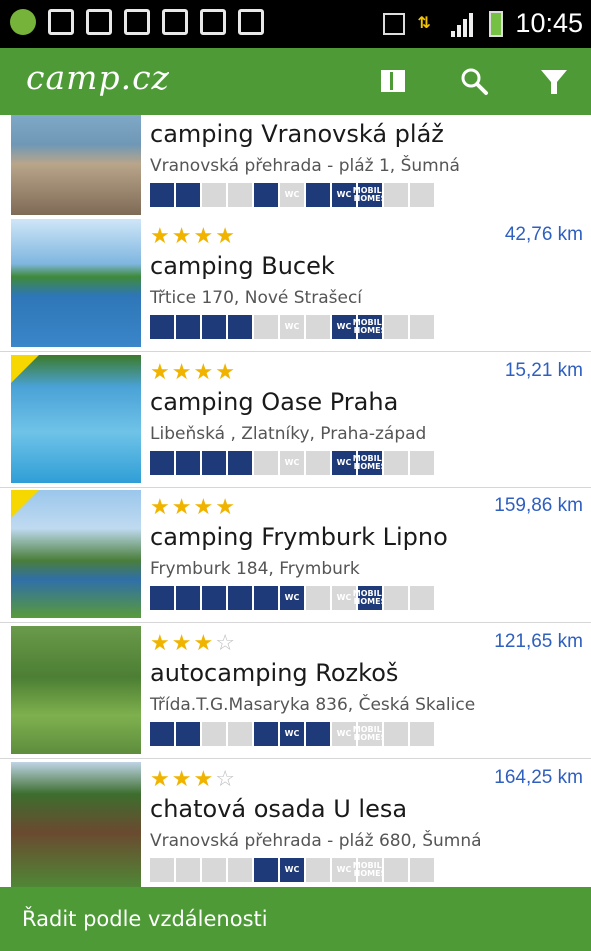 The image size is (591, 951). I want to click on distance-label: 42,76 km, so click(543, 234).